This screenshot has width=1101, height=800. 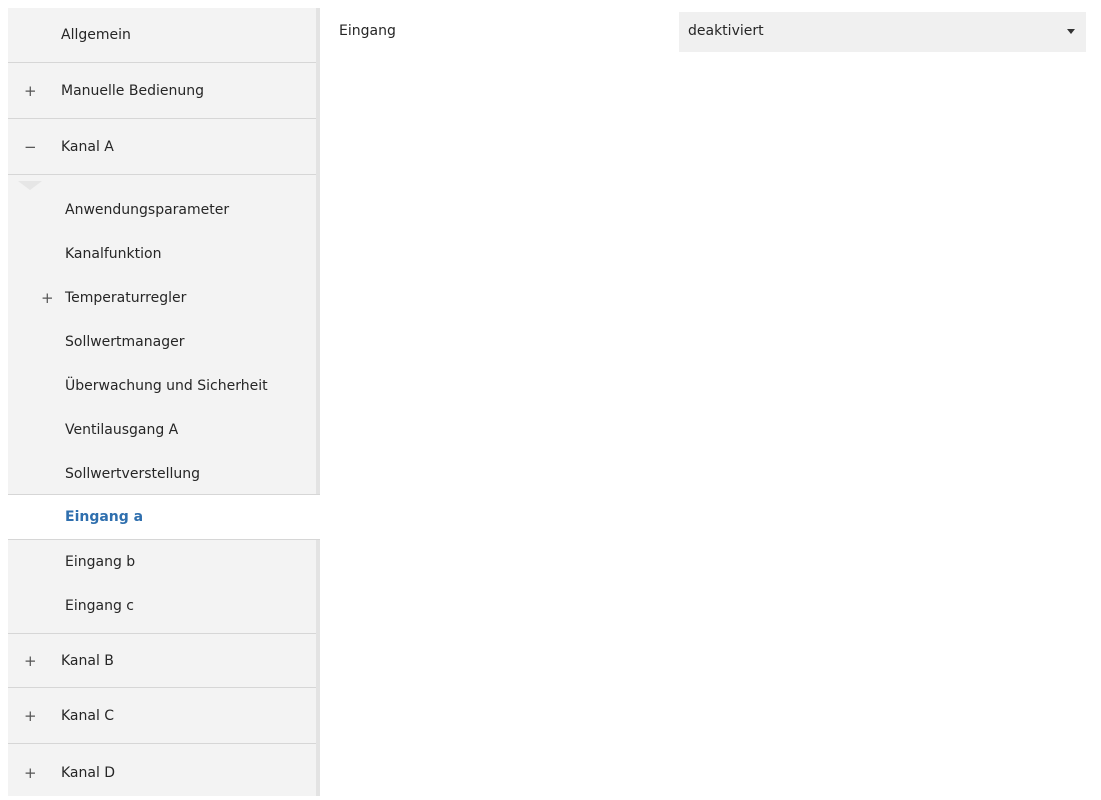 I want to click on nav-item-eingang-c: Eingang c, so click(x=162, y=606).